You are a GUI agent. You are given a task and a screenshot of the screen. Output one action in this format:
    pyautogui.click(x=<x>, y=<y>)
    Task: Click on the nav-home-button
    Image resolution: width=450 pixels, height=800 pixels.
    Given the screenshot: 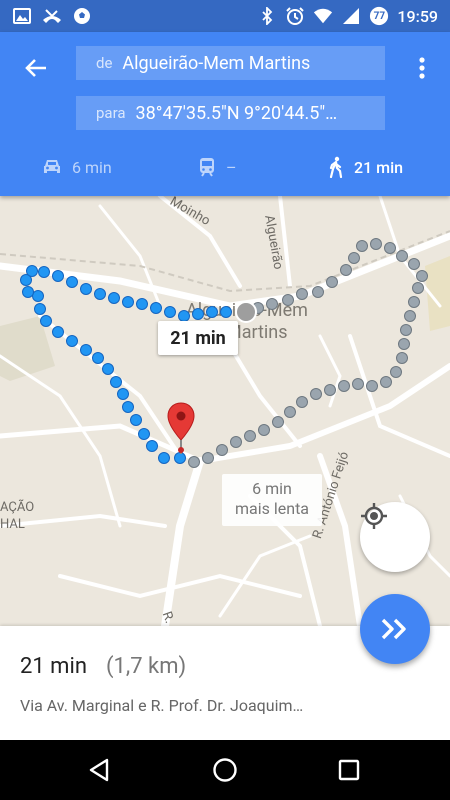 What is the action you would take?
    pyautogui.click(x=225, y=770)
    